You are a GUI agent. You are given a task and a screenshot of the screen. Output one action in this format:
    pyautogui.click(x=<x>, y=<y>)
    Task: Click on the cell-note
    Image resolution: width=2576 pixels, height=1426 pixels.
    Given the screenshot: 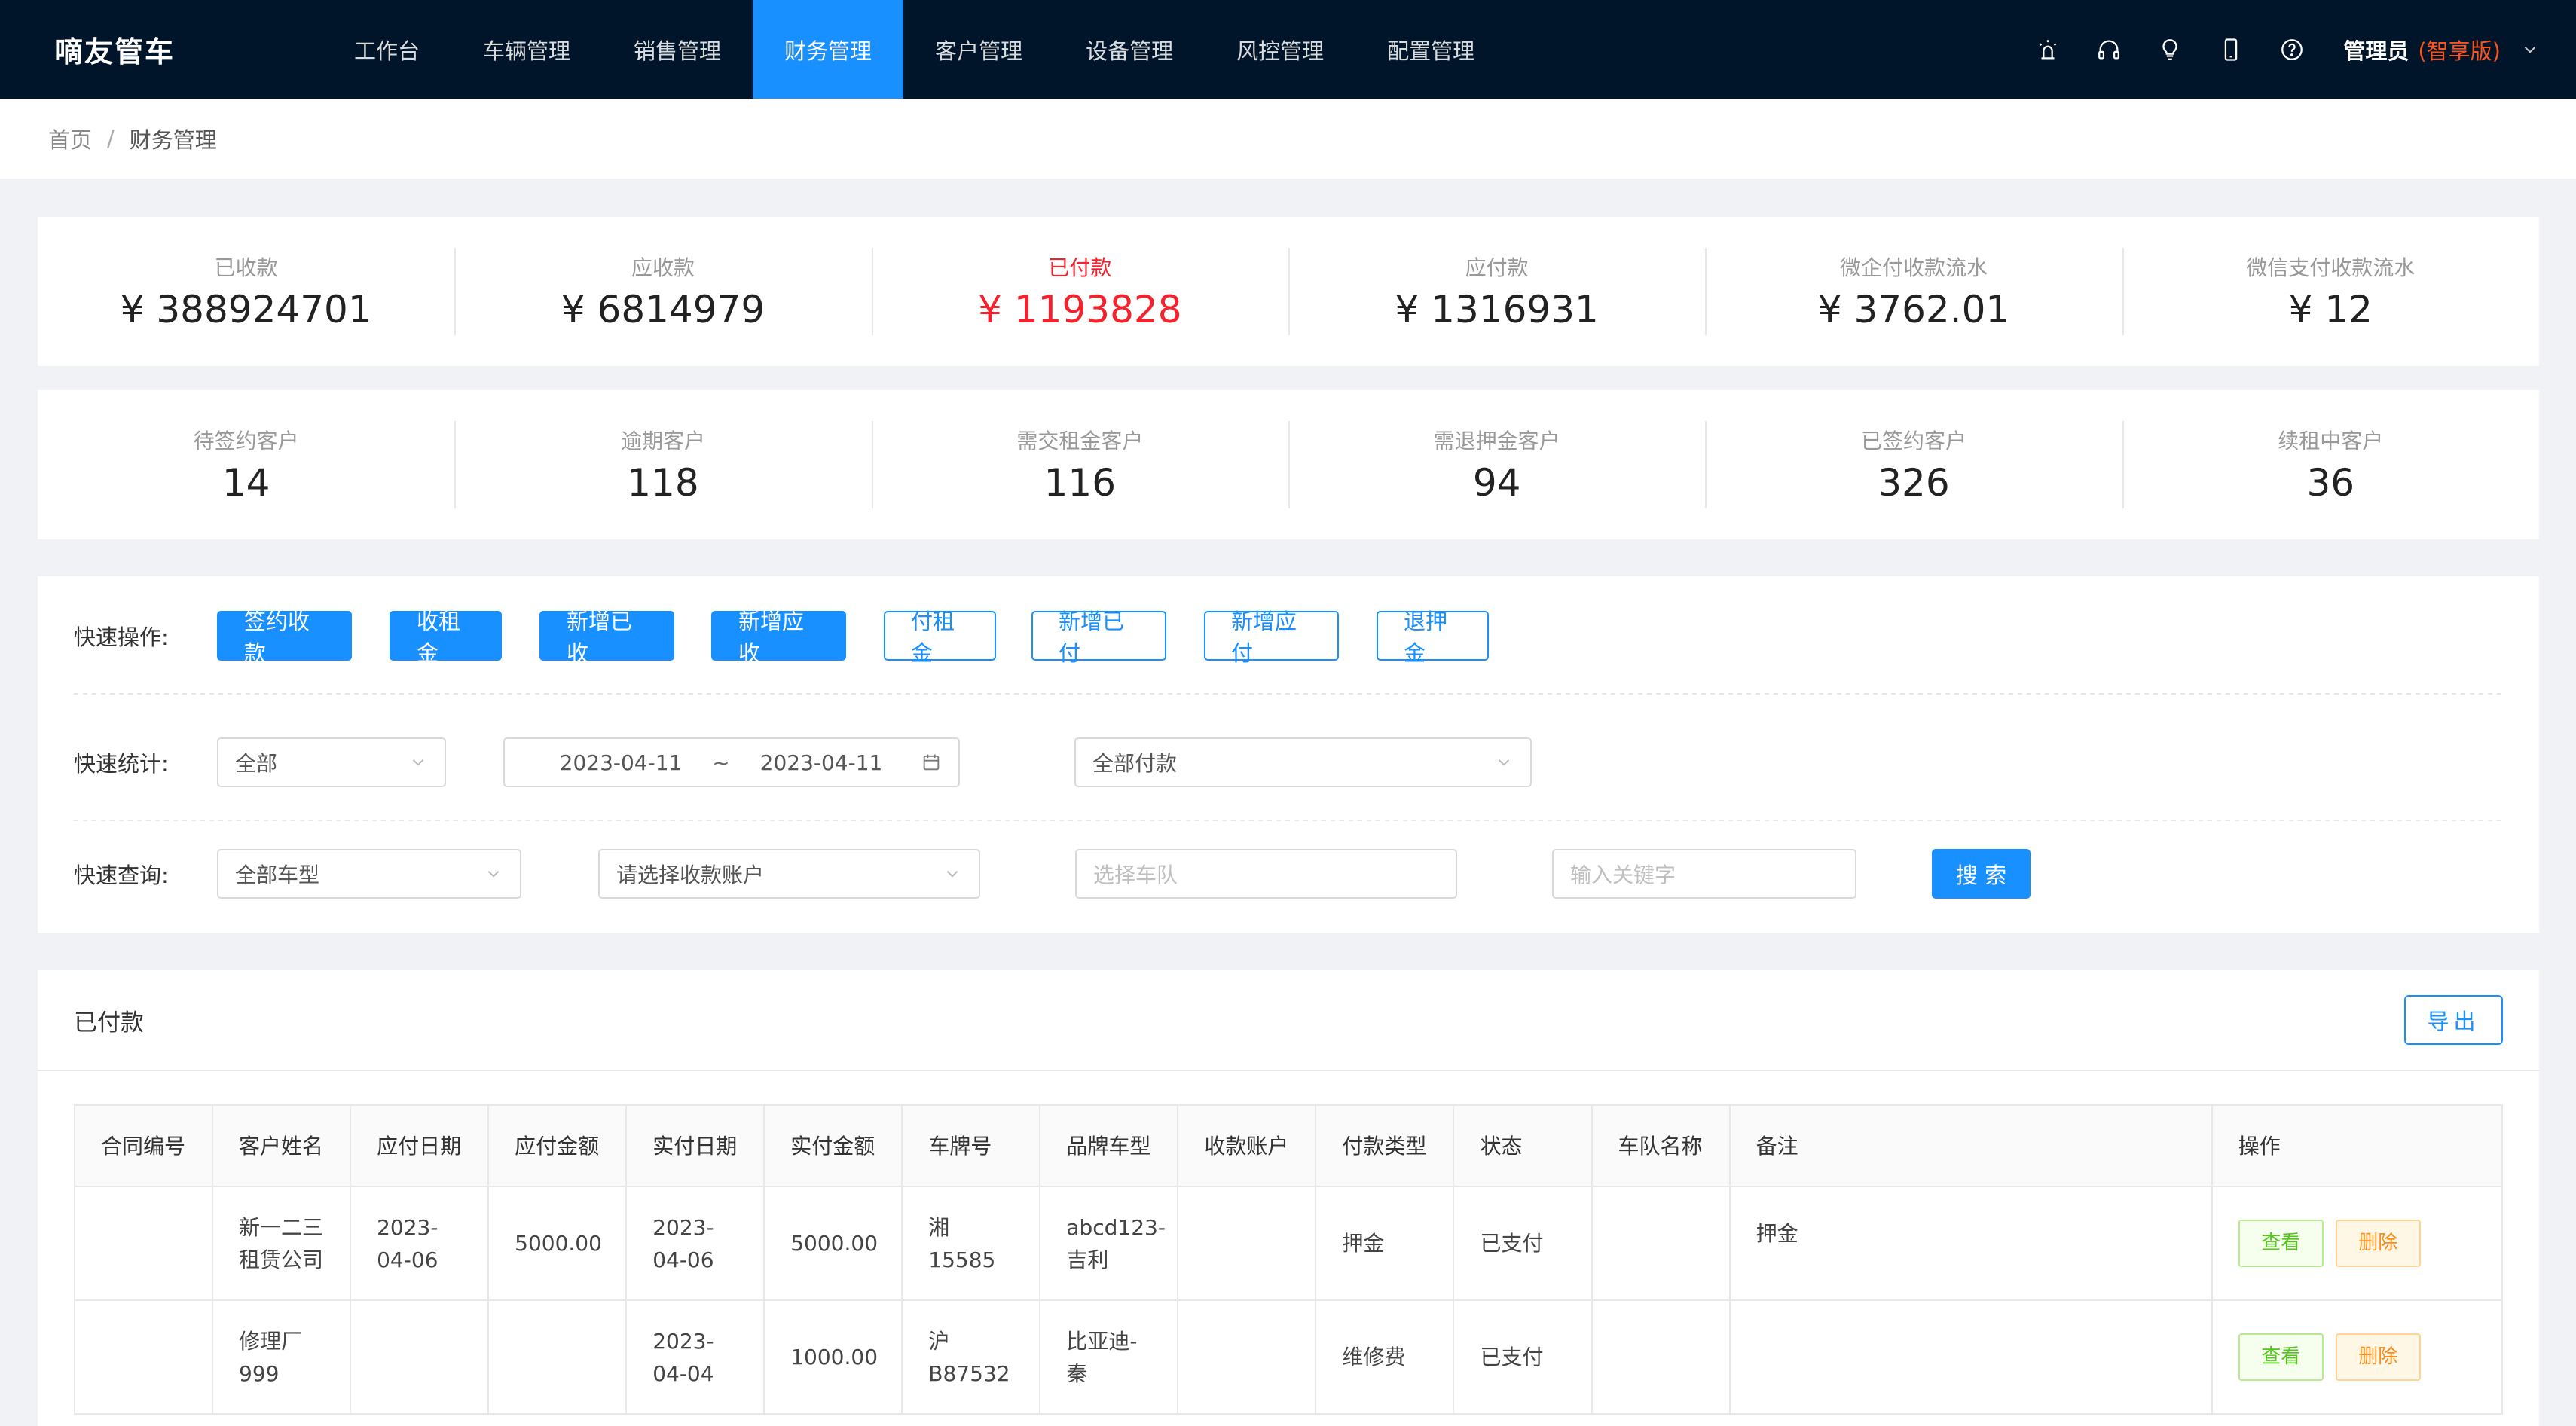 What is the action you would take?
    pyautogui.click(x=1970, y=1357)
    